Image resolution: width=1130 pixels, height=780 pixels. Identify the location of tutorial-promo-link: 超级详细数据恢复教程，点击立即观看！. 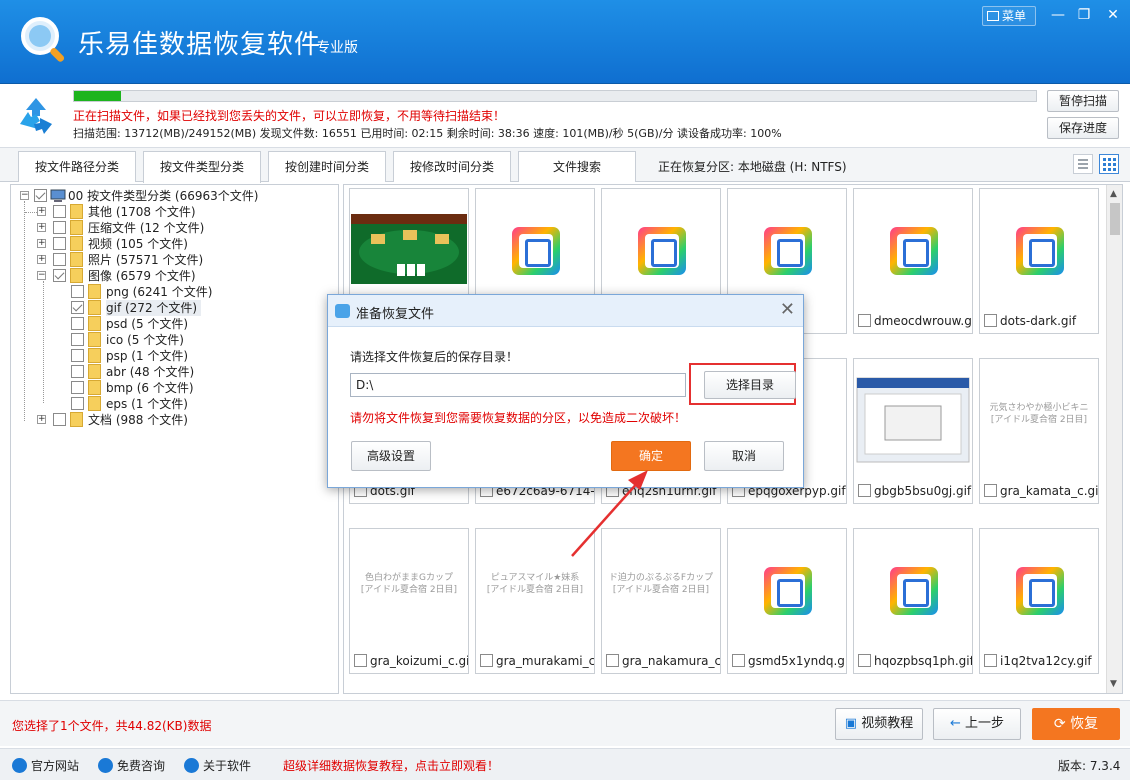
(391, 765).